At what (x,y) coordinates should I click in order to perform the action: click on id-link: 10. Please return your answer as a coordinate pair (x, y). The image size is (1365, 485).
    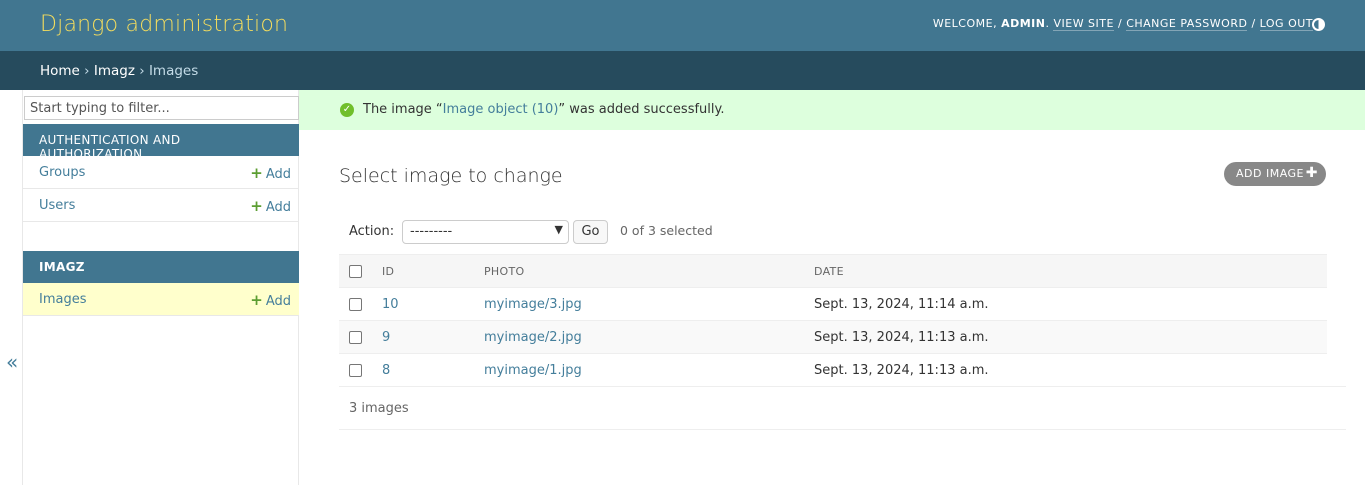
    Looking at the image, I should click on (390, 304).